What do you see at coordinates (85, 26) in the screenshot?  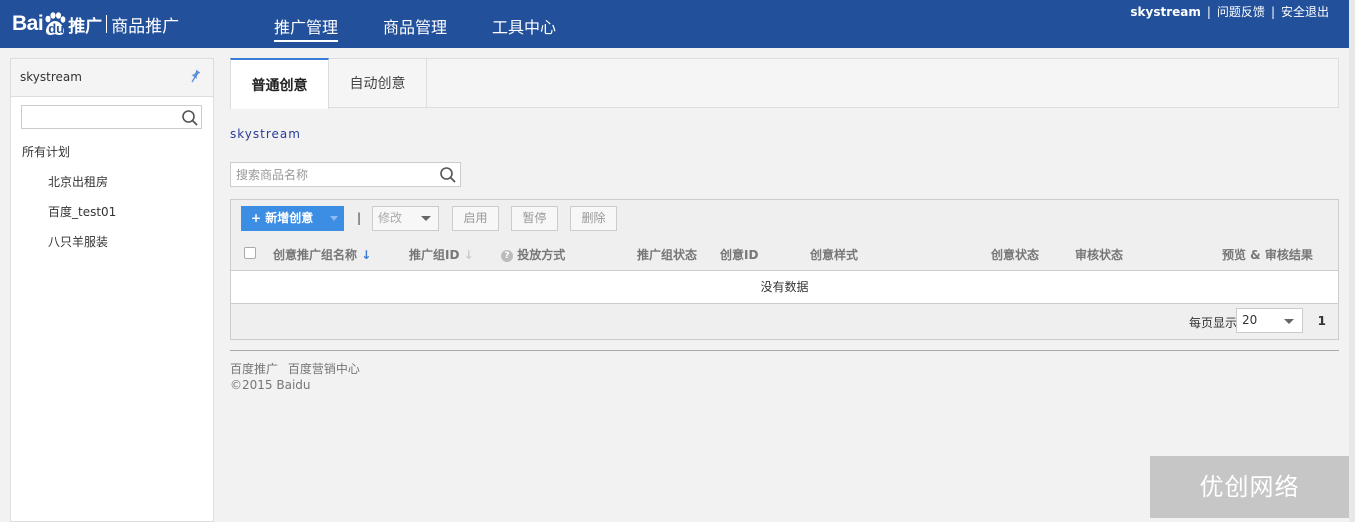 I see `logo-tuiguang-text: 推广` at bounding box center [85, 26].